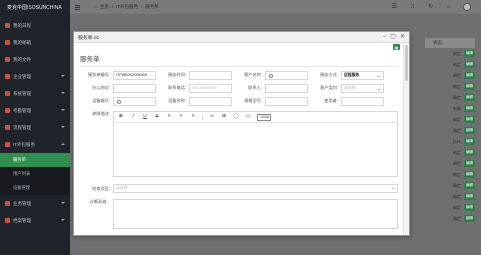  What do you see at coordinates (255, 117) in the screenshot?
I see `editor-toolbar: B I U S ≡ ≡ ≡ ∞ ⊞ ◯ ▭ 100%` at bounding box center [255, 117].